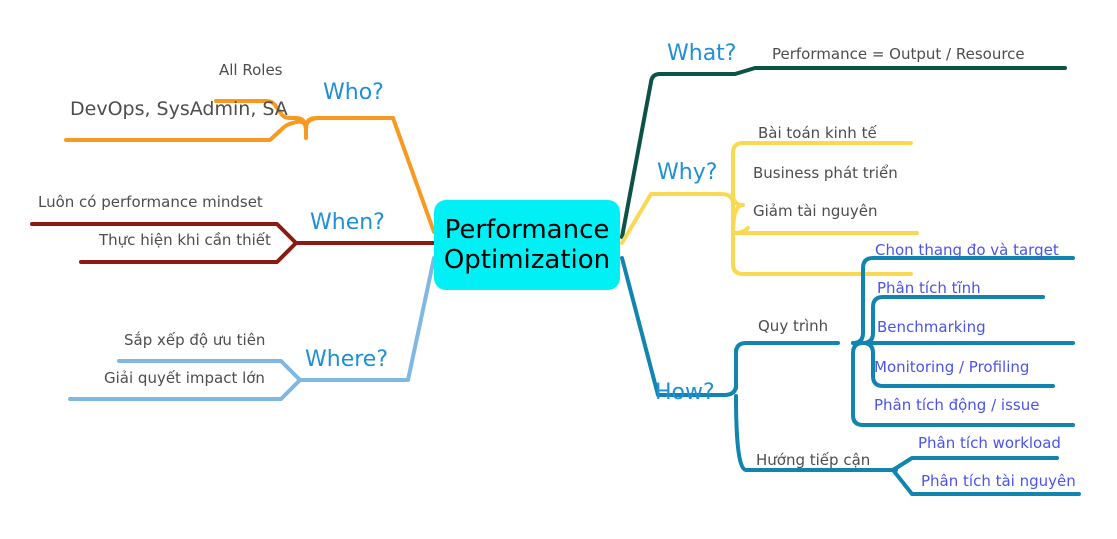  What do you see at coordinates (701, 54) in the screenshot?
I see `question-label-what: What?` at bounding box center [701, 54].